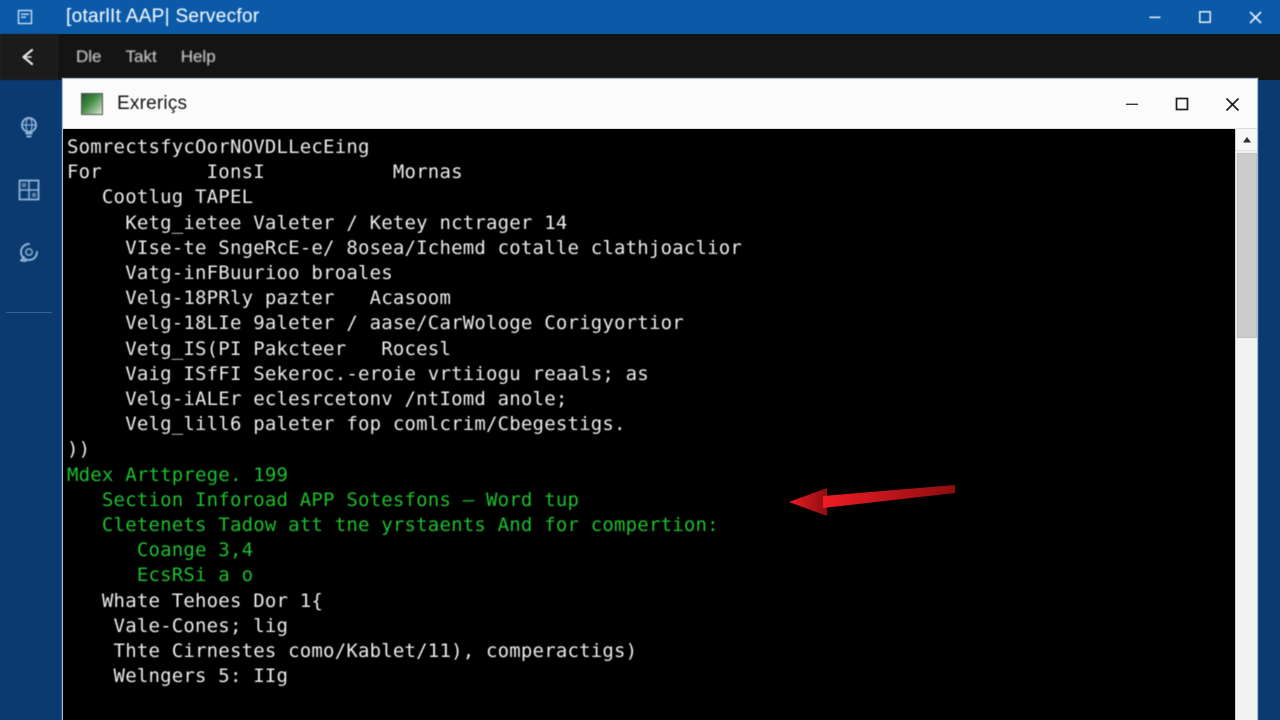 This screenshot has height=720, width=1280. I want to click on terminal-line: EcsRSi a o, so click(160, 575).